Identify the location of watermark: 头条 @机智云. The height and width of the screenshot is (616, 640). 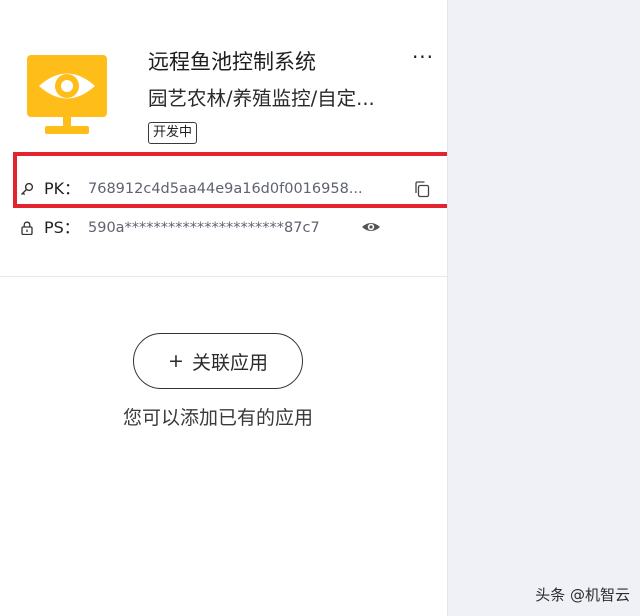
(582, 595).